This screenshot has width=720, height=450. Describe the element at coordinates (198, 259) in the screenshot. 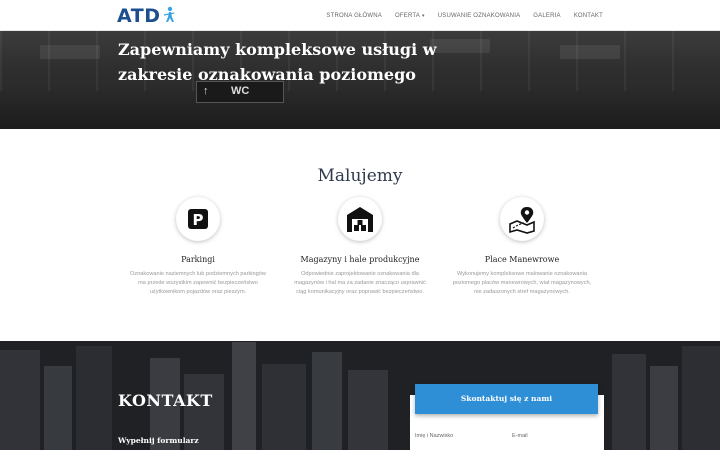

I see `service-title: Parkingi` at that location.